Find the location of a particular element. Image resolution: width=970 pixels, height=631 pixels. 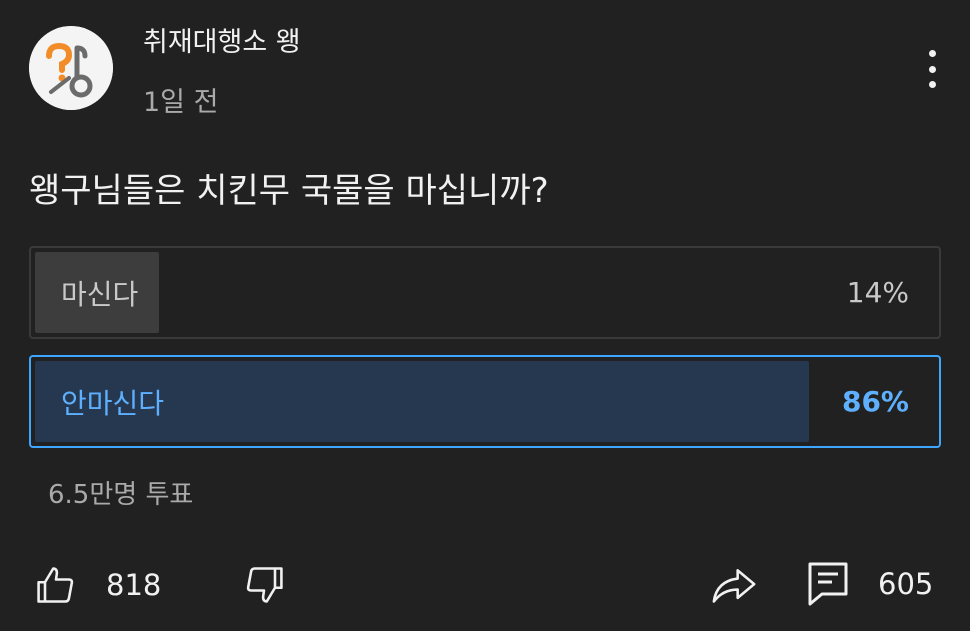

thumbs-down-icon is located at coordinates (264, 585).